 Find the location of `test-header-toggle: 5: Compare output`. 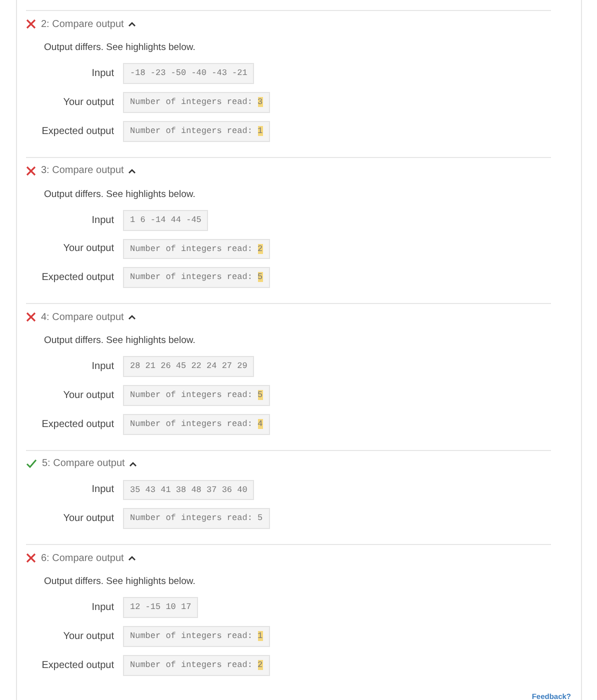

test-header-toggle: 5: Compare output is located at coordinates (89, 463).